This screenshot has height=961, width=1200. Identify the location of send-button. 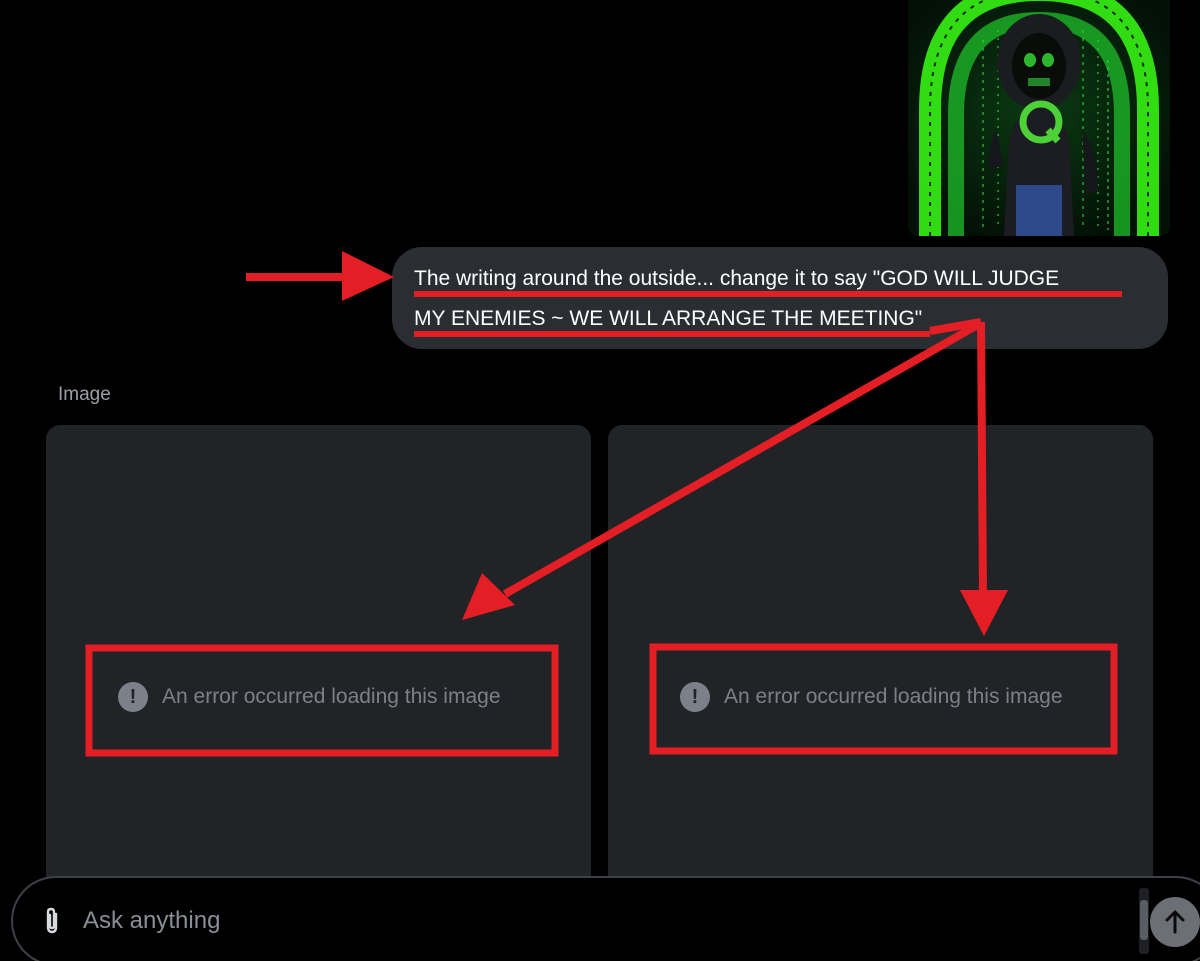
(1175, 922).